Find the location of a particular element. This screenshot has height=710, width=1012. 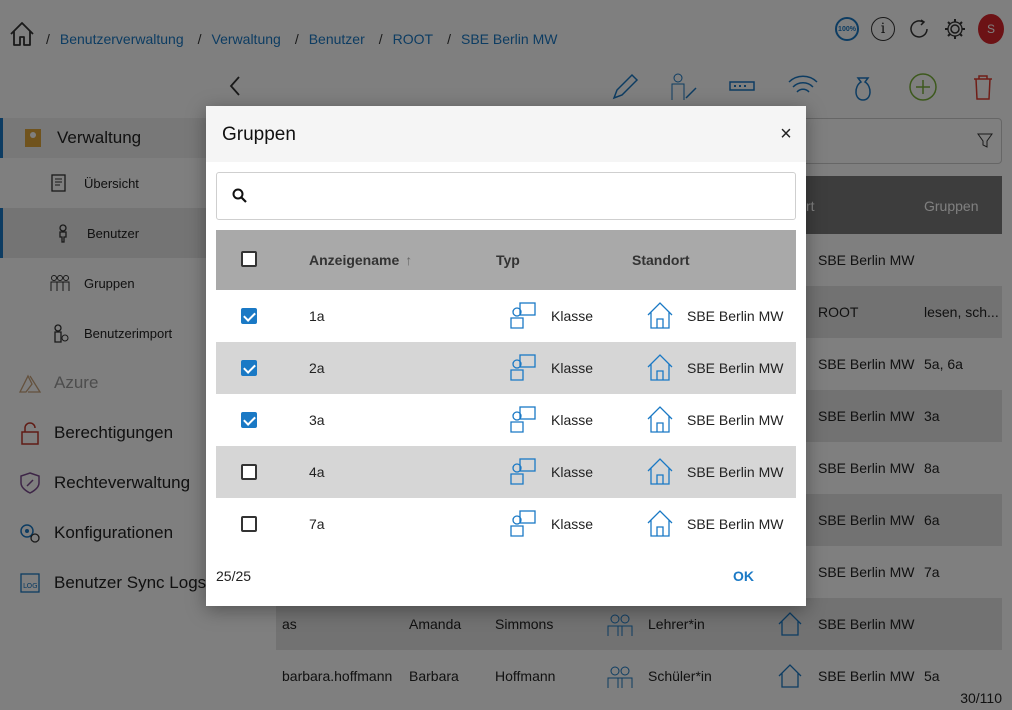

ok-button: OK is located at coordinates (743, 576).